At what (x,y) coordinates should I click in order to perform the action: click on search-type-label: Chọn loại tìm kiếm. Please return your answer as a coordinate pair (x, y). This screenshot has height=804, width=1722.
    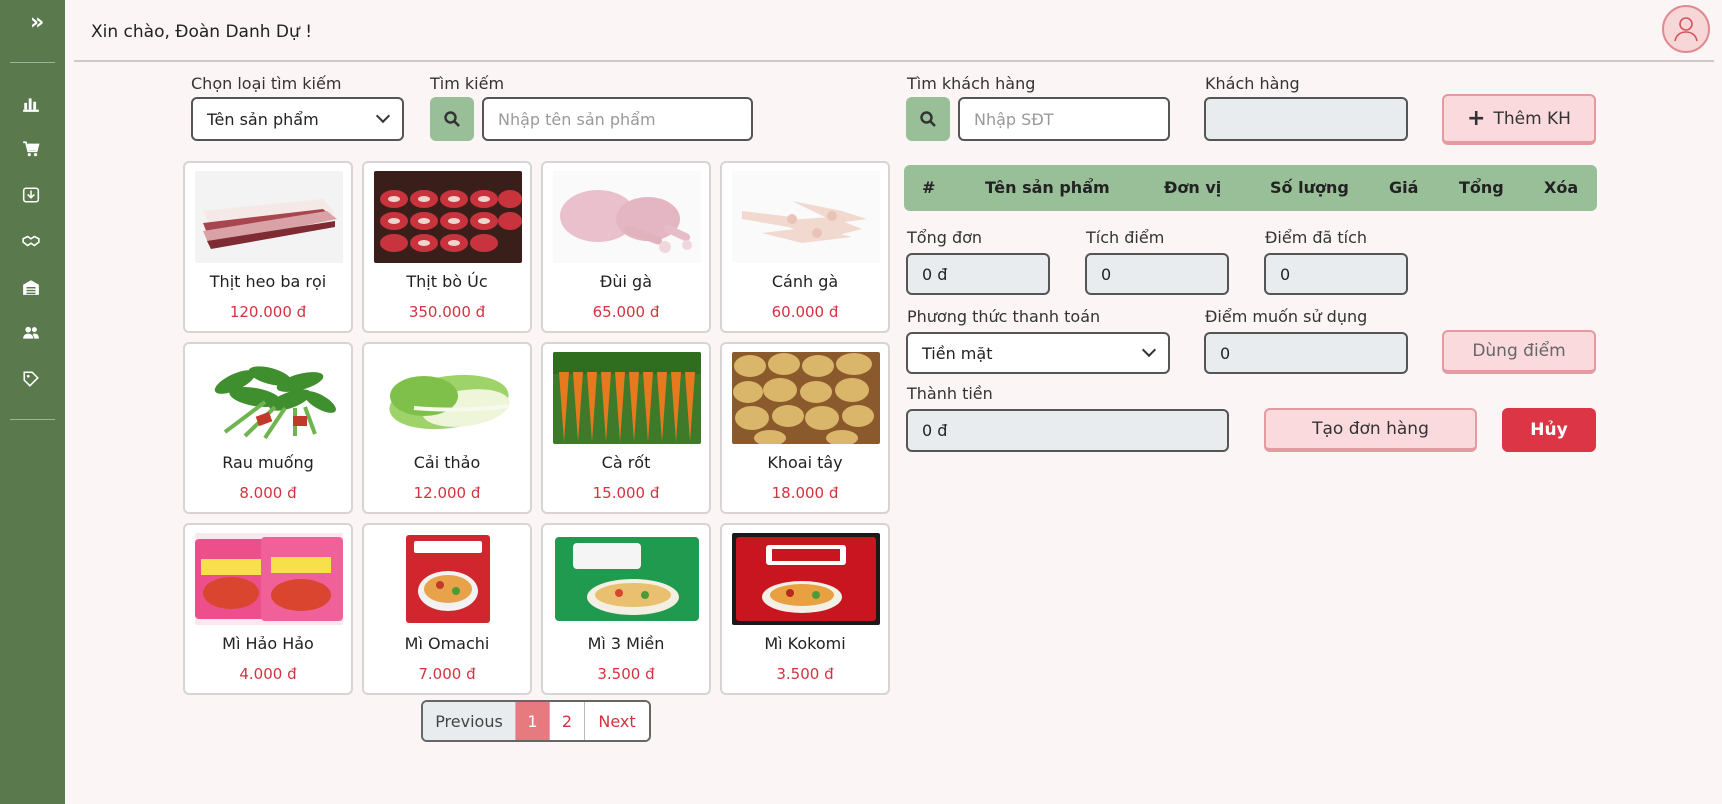
    Looking at the image, I should click on (266, 83).